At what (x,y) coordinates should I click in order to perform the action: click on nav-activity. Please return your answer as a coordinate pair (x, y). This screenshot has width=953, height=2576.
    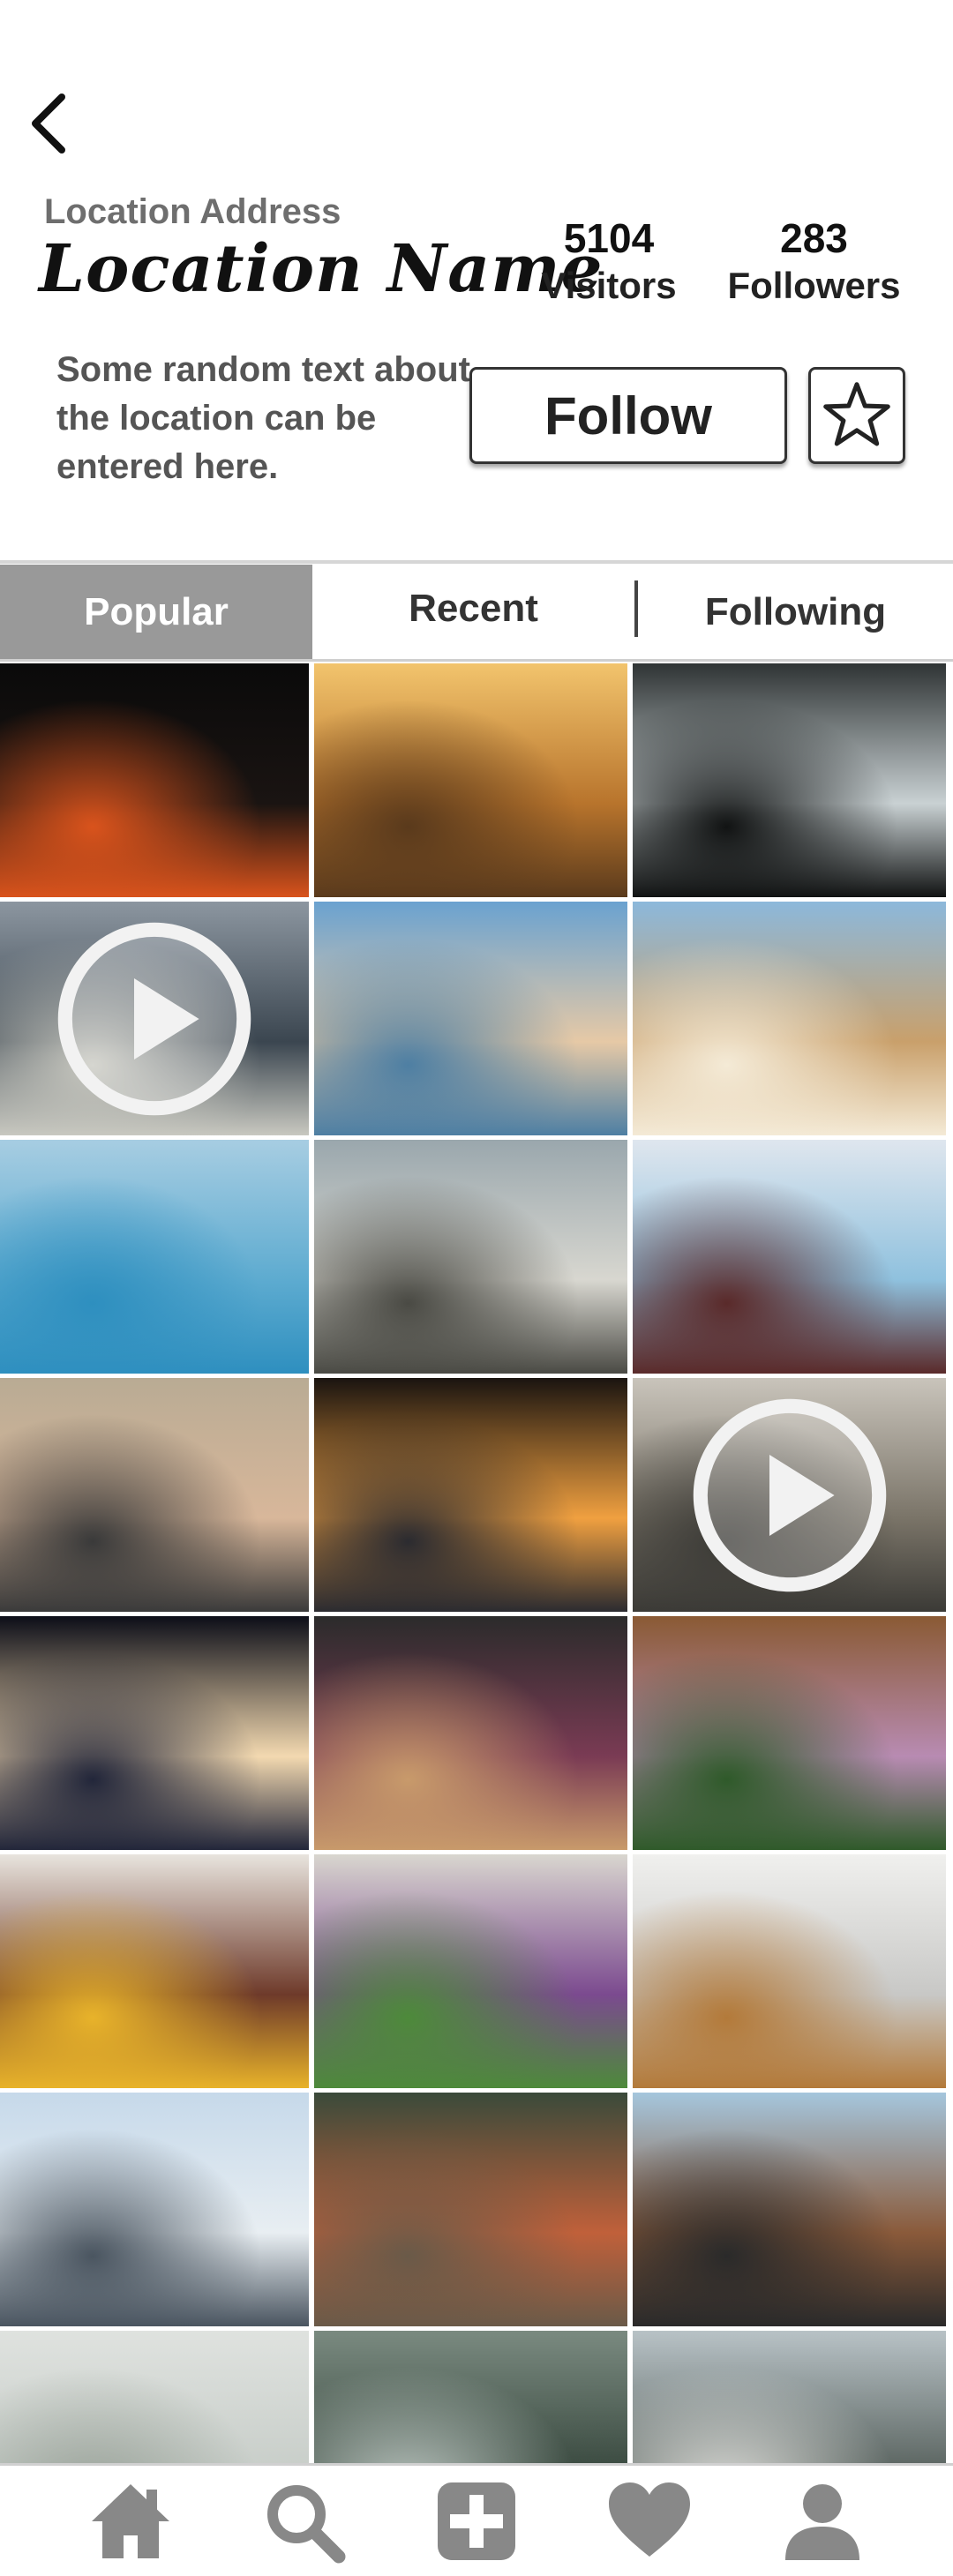
    Looking at the image, I should click on (649, 2521).